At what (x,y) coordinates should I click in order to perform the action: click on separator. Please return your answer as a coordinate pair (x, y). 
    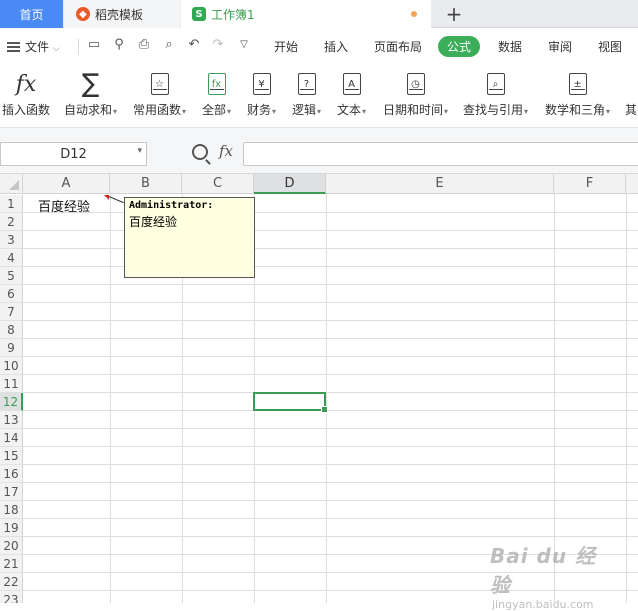
    Looking at the image, I should click on (78, 47).